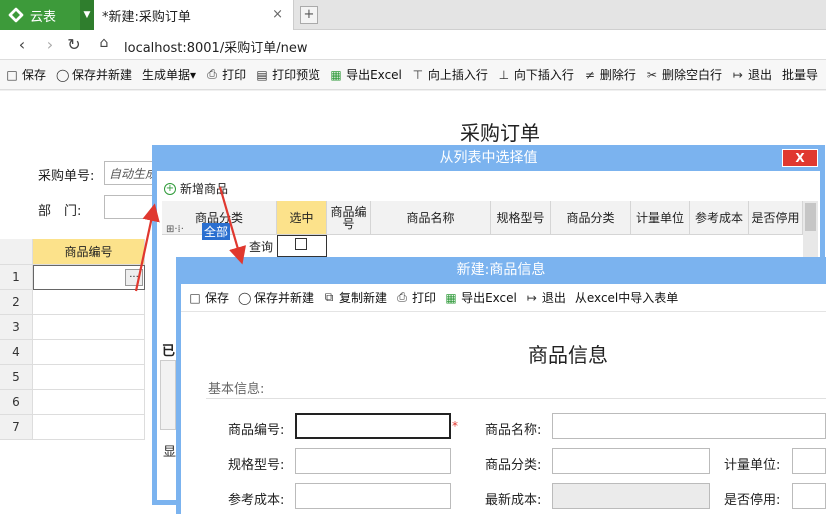 The width and height of the screenshot is (826, 514). Describe the element at coordinates (513, 430) in the screenshot. I see `product-name-label: 商品名称:` at that location.